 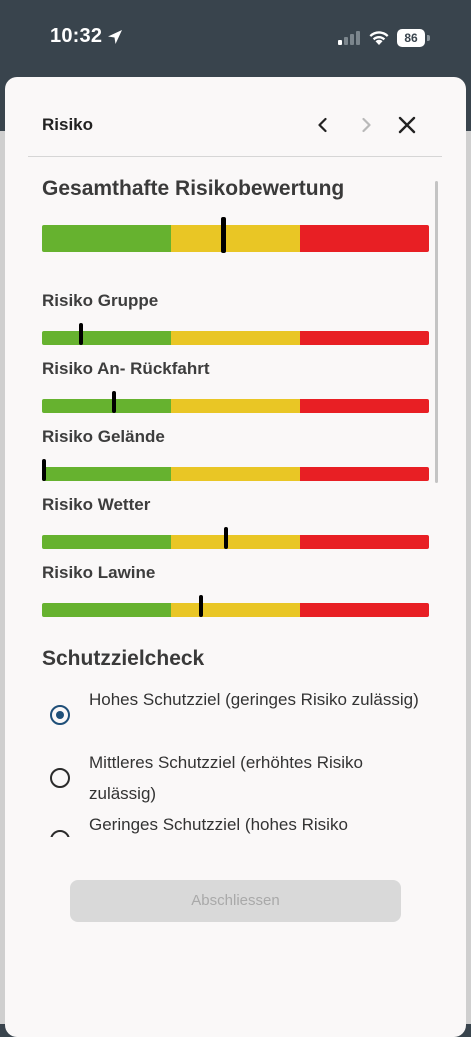 I want to click on chevron-right-icon, so click(x=366, y=125).